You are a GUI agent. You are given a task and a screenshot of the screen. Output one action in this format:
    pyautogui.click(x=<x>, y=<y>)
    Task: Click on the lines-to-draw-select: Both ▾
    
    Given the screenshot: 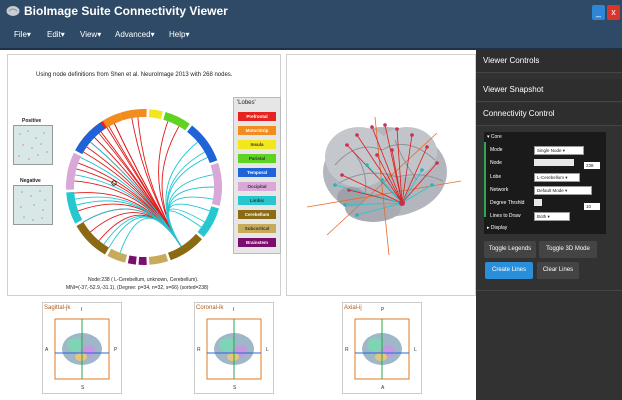 What is the action you would take?
    pyautogui.click(x=552, y=216)
    